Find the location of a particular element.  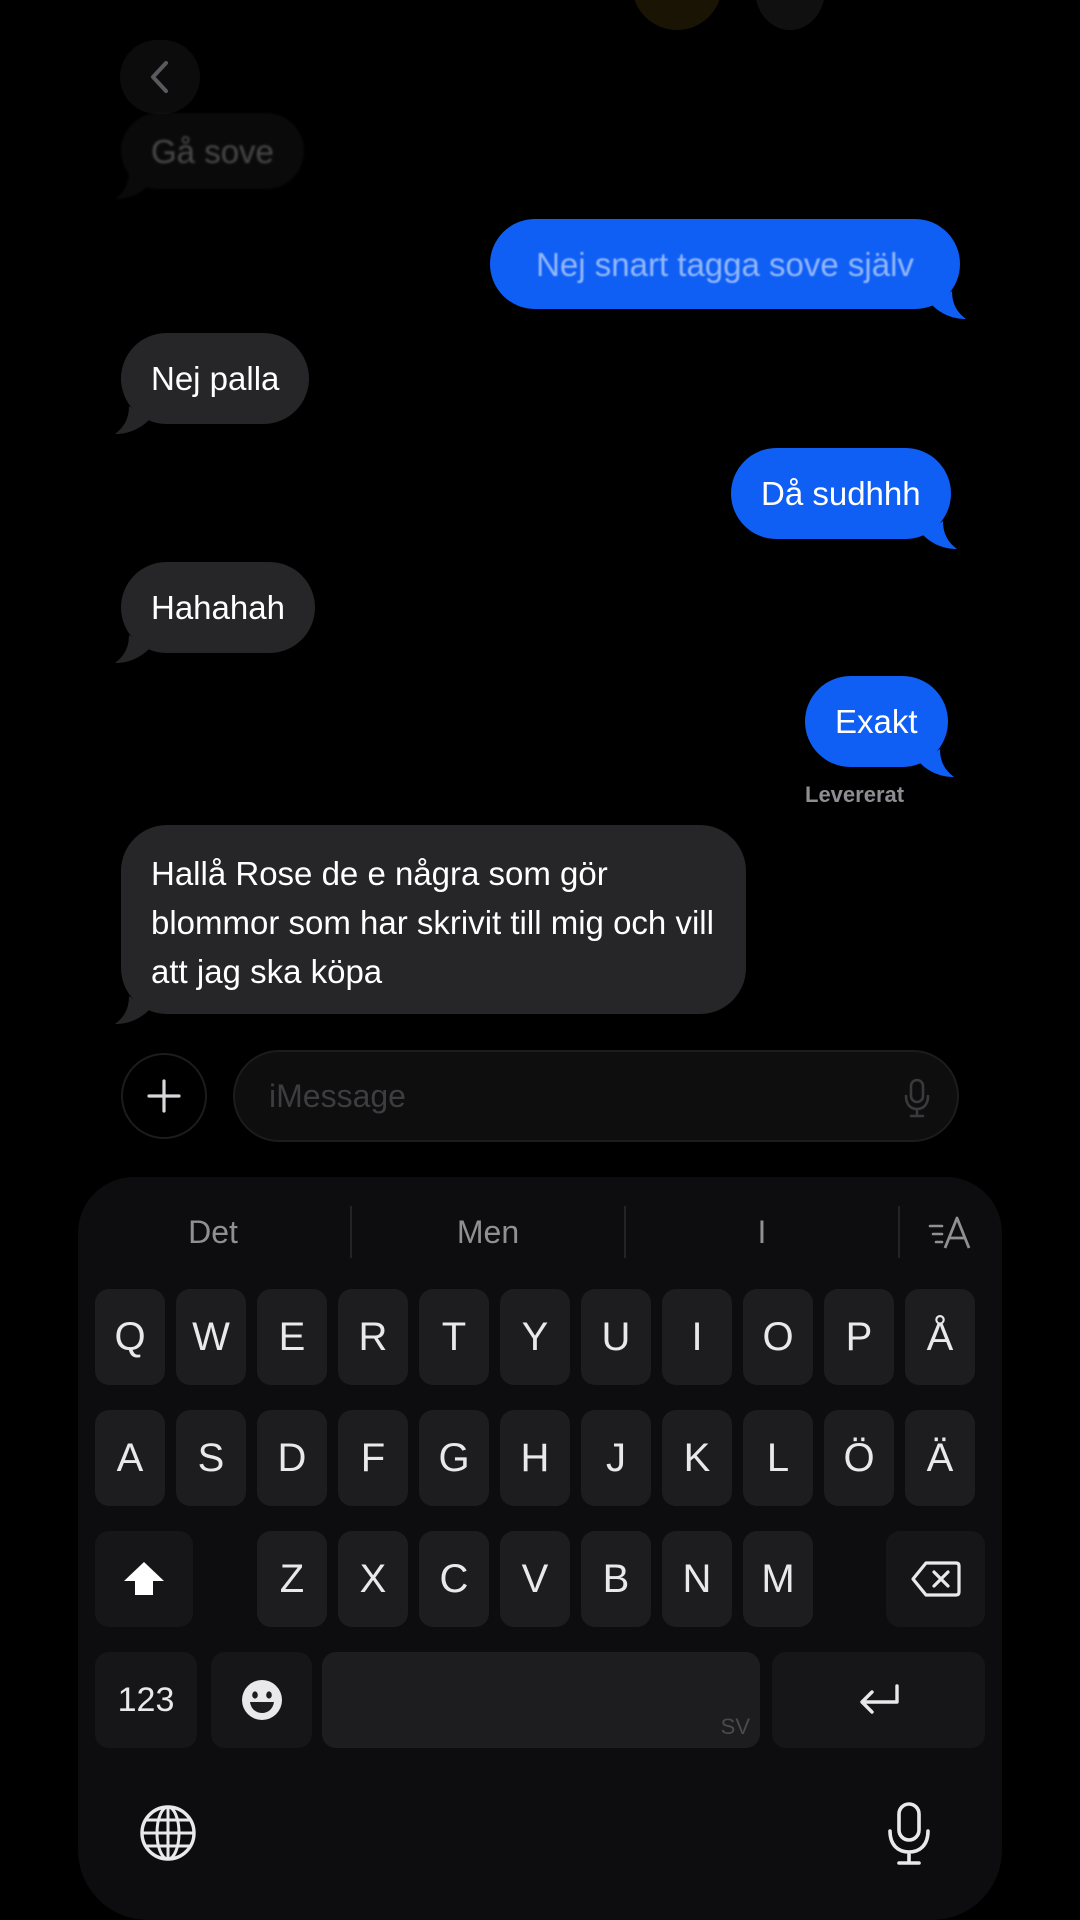

key-i: I is located at coordinates (697, 1337).